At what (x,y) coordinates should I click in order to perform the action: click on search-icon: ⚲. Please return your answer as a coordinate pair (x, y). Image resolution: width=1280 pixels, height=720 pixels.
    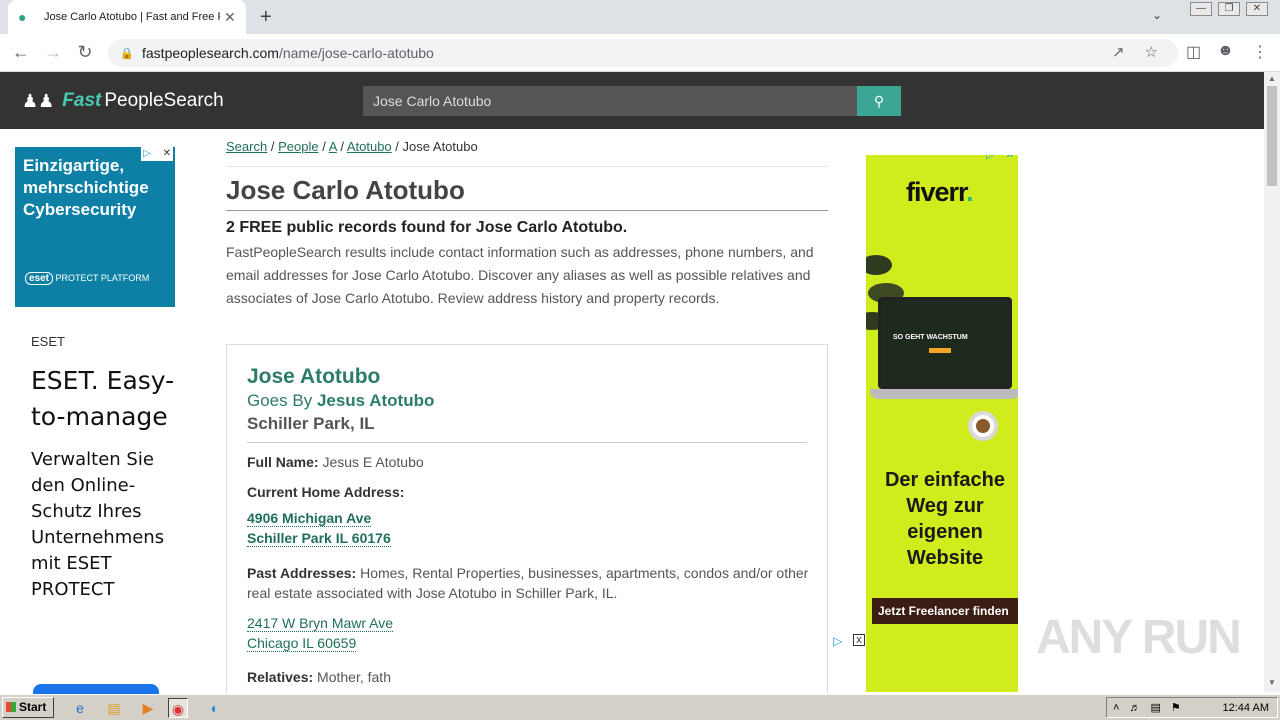
    Looking at the image, I should click on (879, 101).